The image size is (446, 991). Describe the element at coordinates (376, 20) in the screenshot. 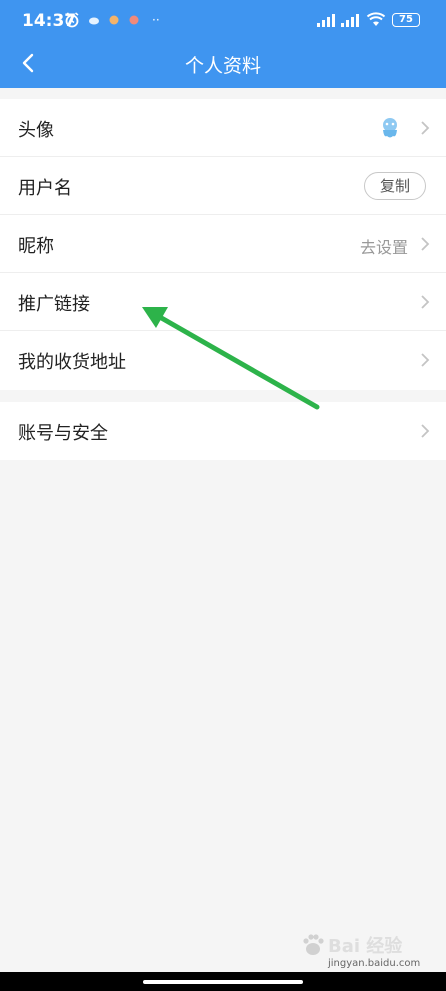

I see `wifi-icon` at that location.